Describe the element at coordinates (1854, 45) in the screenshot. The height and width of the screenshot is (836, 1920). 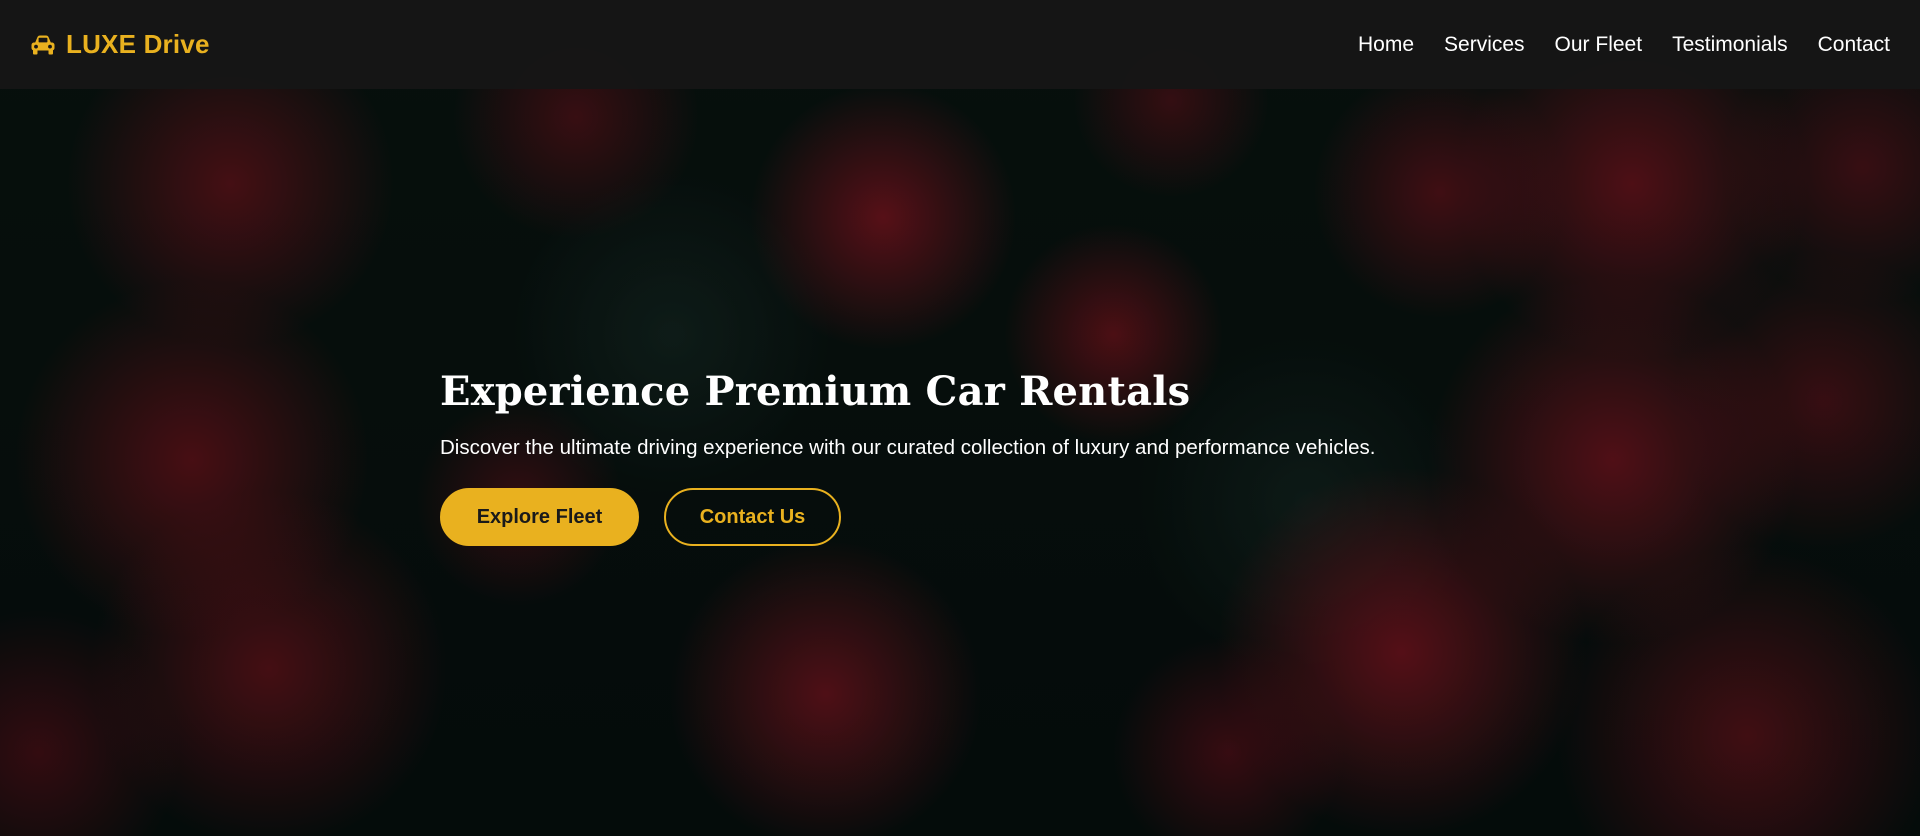
I see `nav-link-contact: Contact` at that location.